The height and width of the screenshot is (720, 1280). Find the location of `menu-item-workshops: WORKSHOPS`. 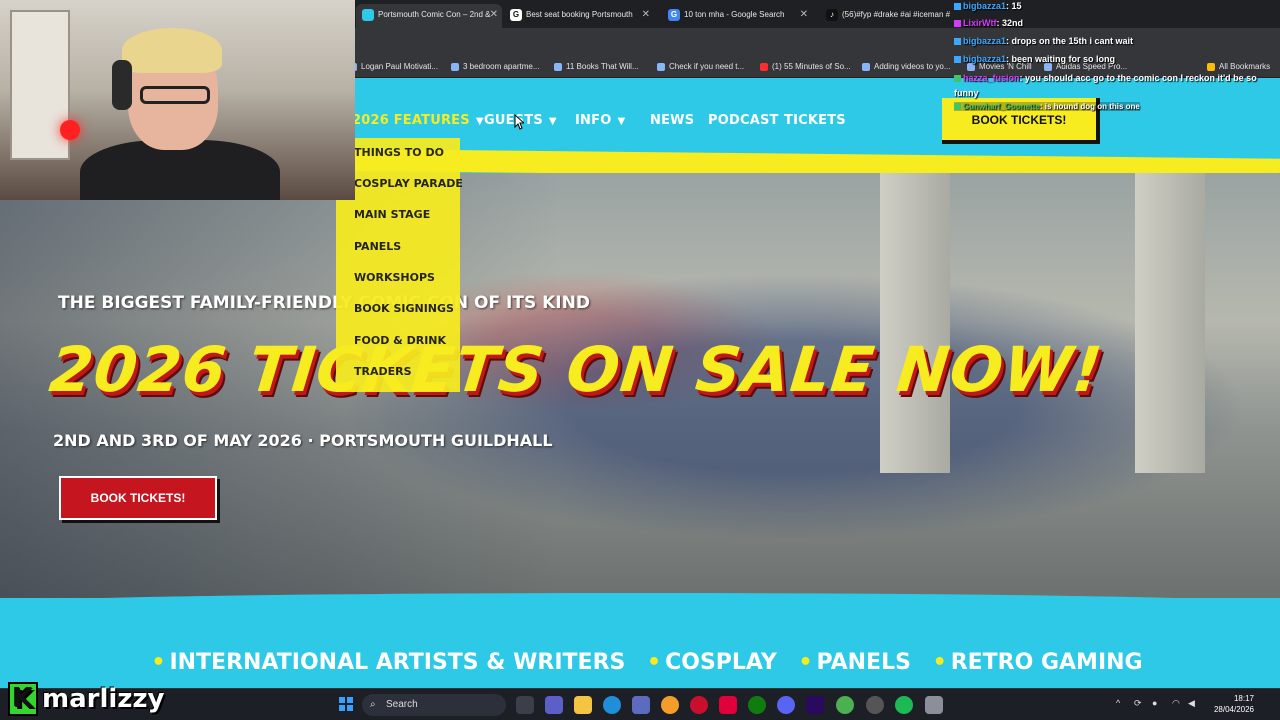

menu-item-workshops: WORKSHOPS is located at coordinates (394, 281).